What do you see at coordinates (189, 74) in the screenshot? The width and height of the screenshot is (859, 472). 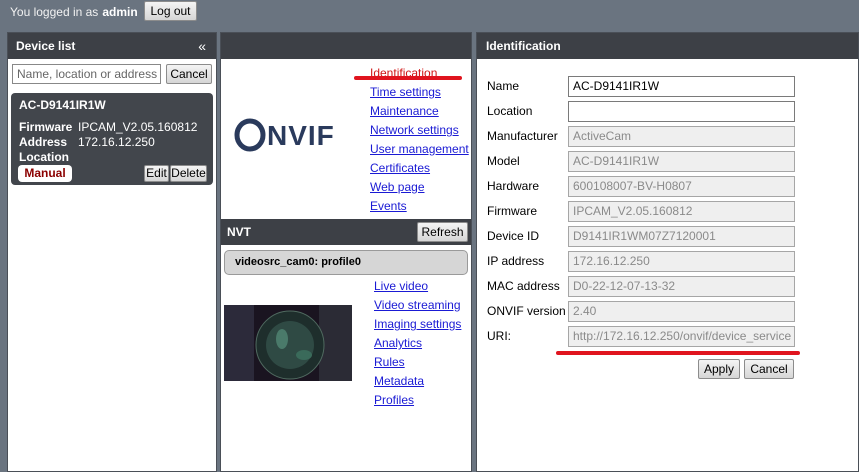 I see `search-cancel-button: Cancel` at bounding box center [189, 74].